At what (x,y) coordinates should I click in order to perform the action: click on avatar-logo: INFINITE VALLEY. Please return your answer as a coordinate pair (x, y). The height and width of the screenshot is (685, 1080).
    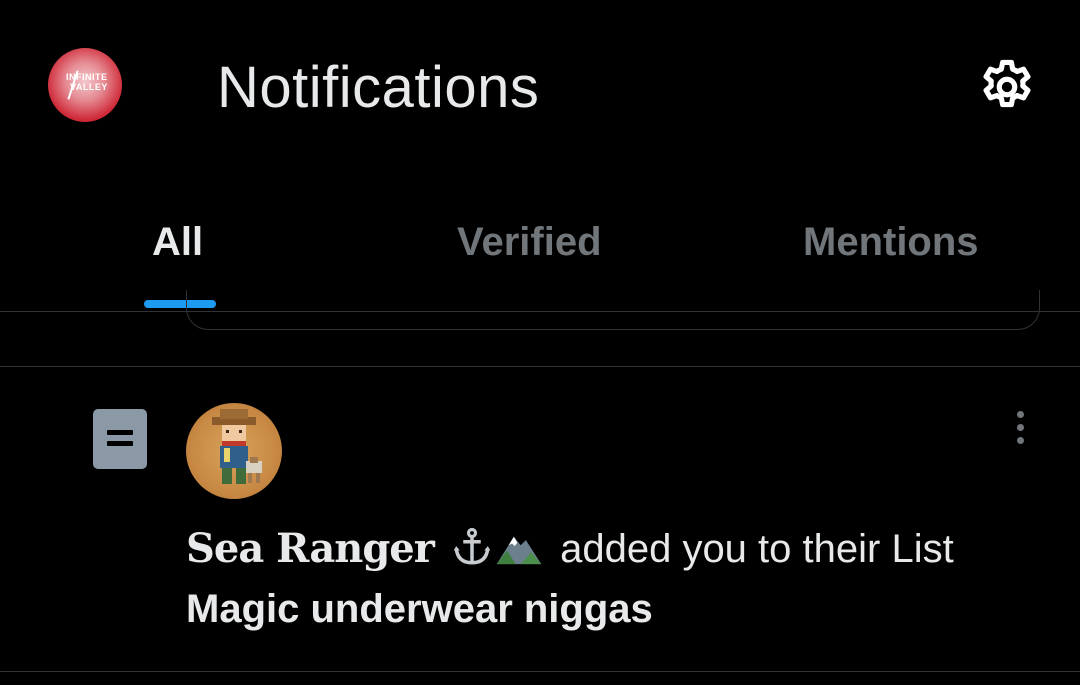
    Looking at the image, I should click on (87, 82).